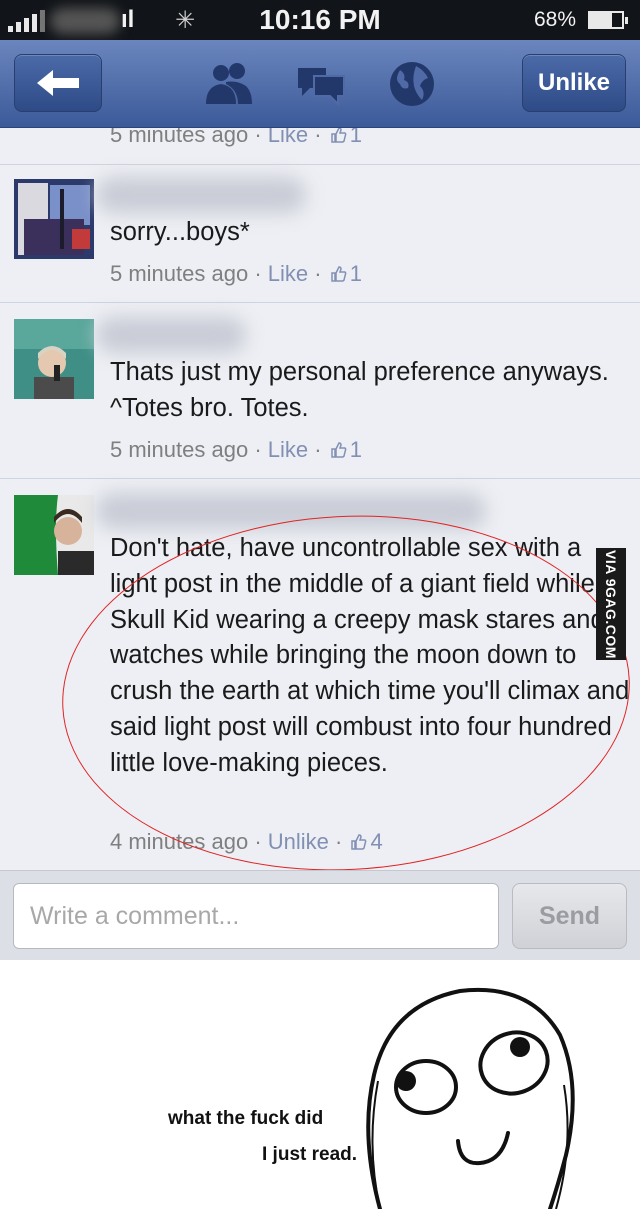 This screenshot has width=640, height=1209. Describe the element at coordinates (608, 20) in the screenshot. I see `battery-icon` at that location.